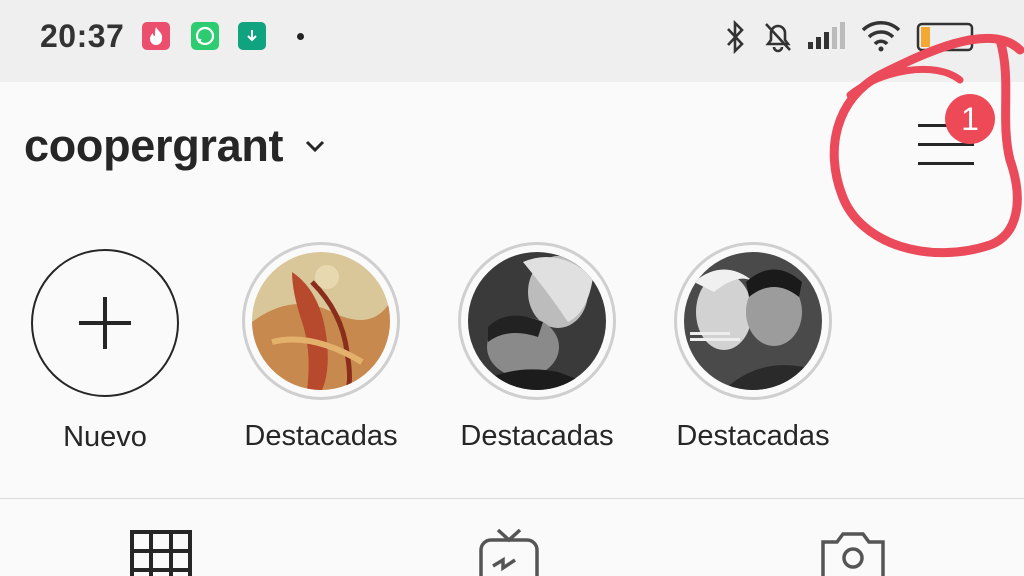  What do you see at coordinates (300, 36) in the screenshot?
I see `more-notifications-dot` at bounding box center [300, 36].